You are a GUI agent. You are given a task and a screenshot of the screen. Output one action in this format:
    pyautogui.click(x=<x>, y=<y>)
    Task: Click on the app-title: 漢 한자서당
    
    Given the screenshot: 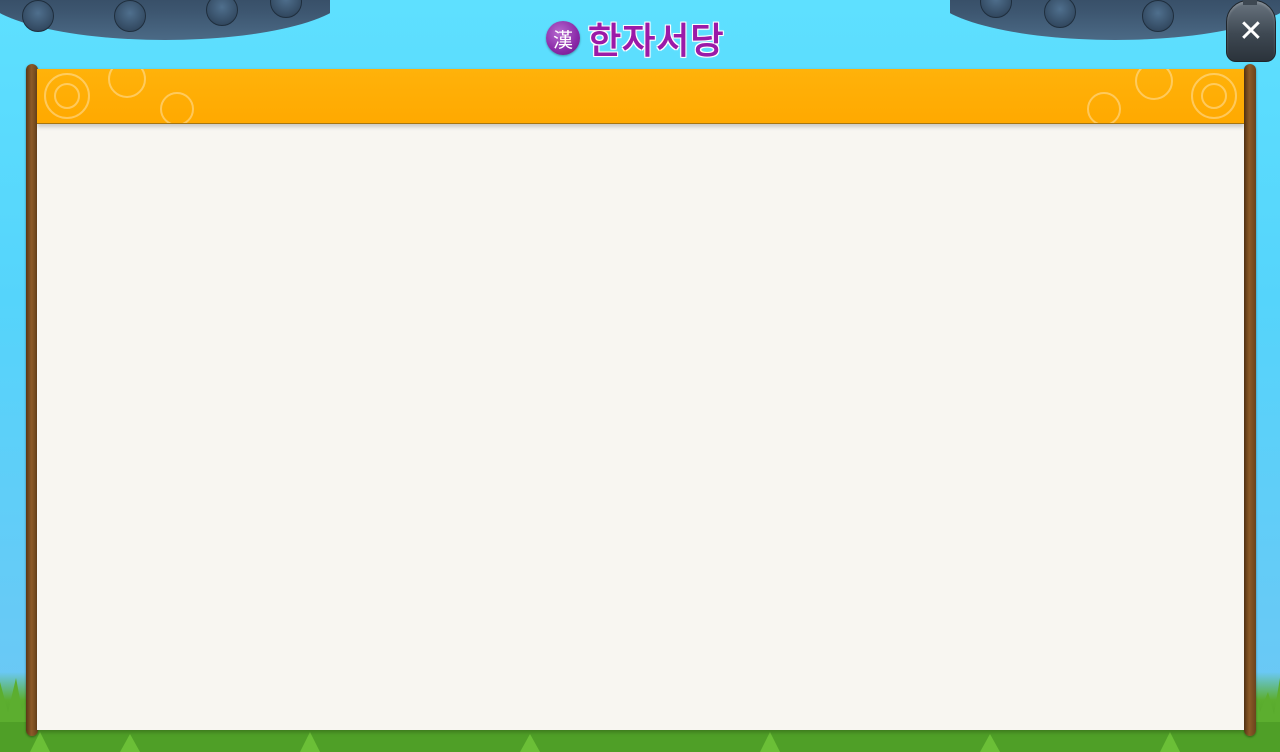 What is the action you would take?
    pyautogui.click(x=635, y=38)
    